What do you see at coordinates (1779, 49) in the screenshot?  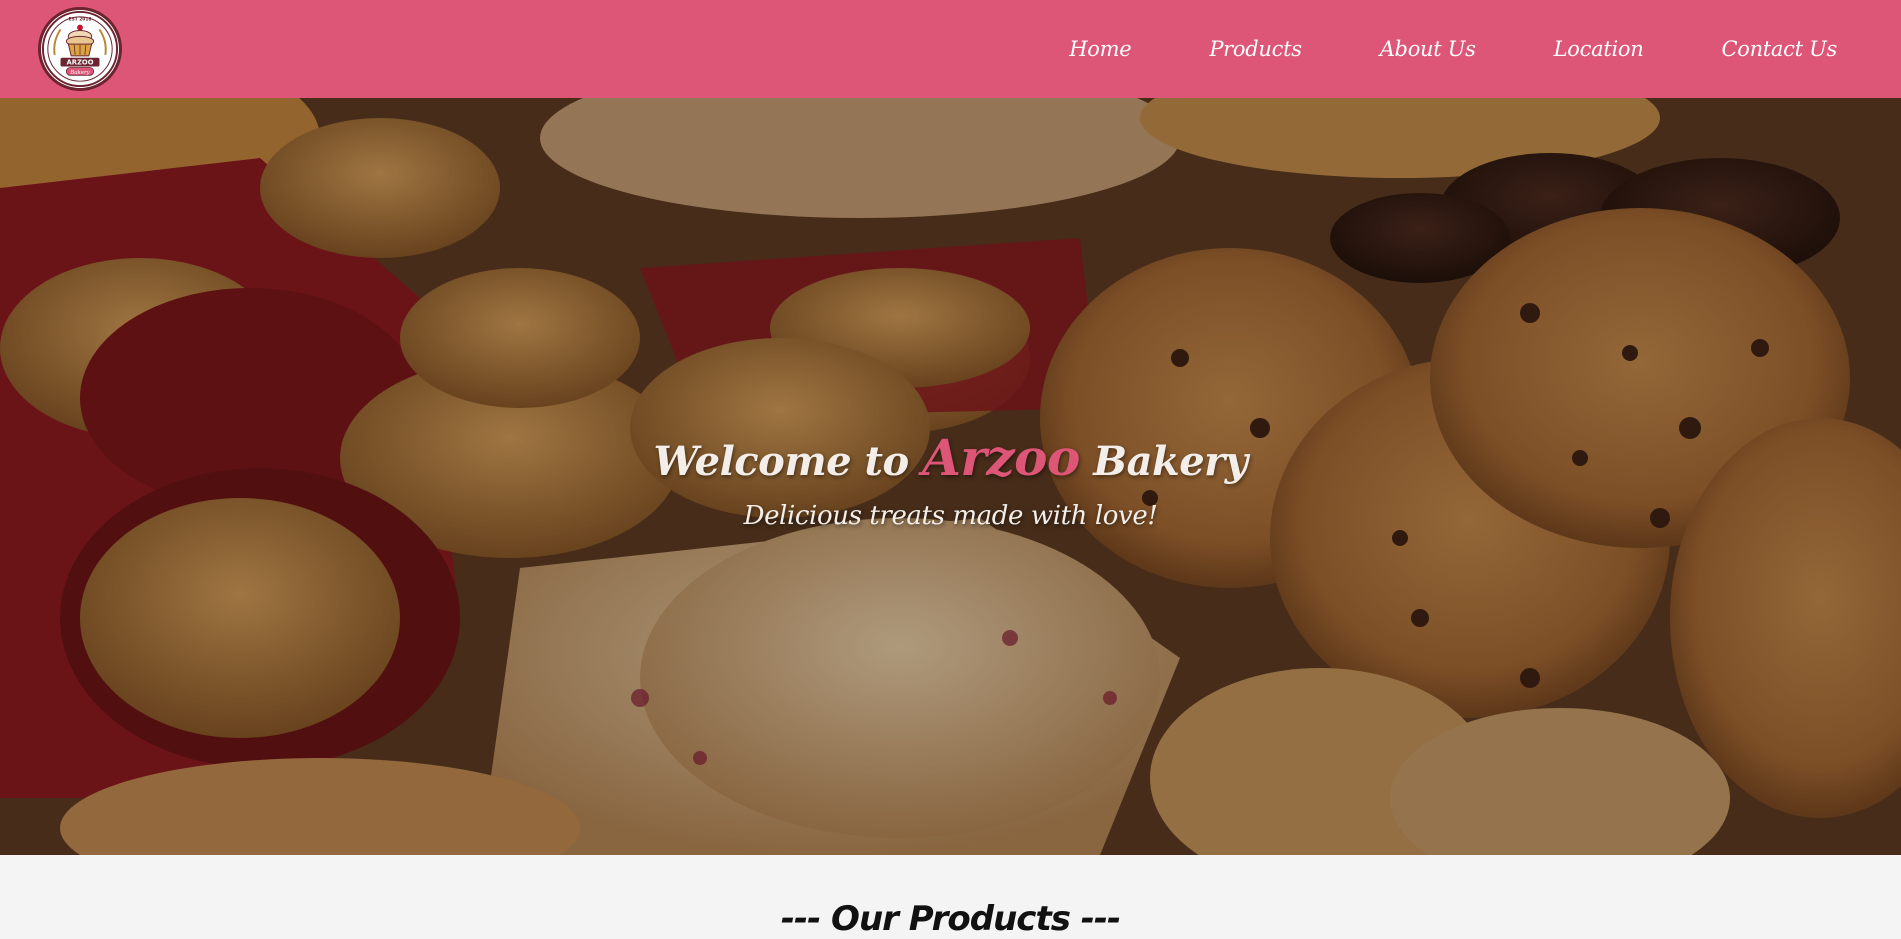 I see `nav-contact-link: Contact Us` at bounding box center [1779, 49].